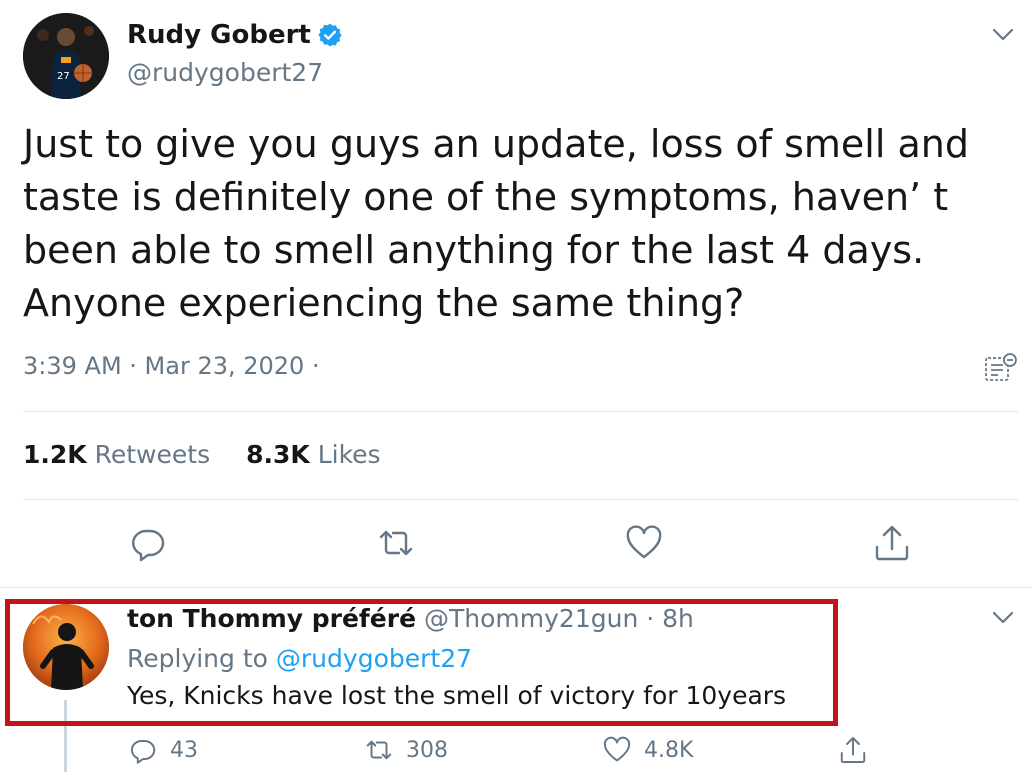 Image resolution: width=1032 pixels, height=772 pixels. What do you see at coordinates (55, 454) in the screenshot?
I see `retweets-count: 1.2K` at bounding box center [55, 454].